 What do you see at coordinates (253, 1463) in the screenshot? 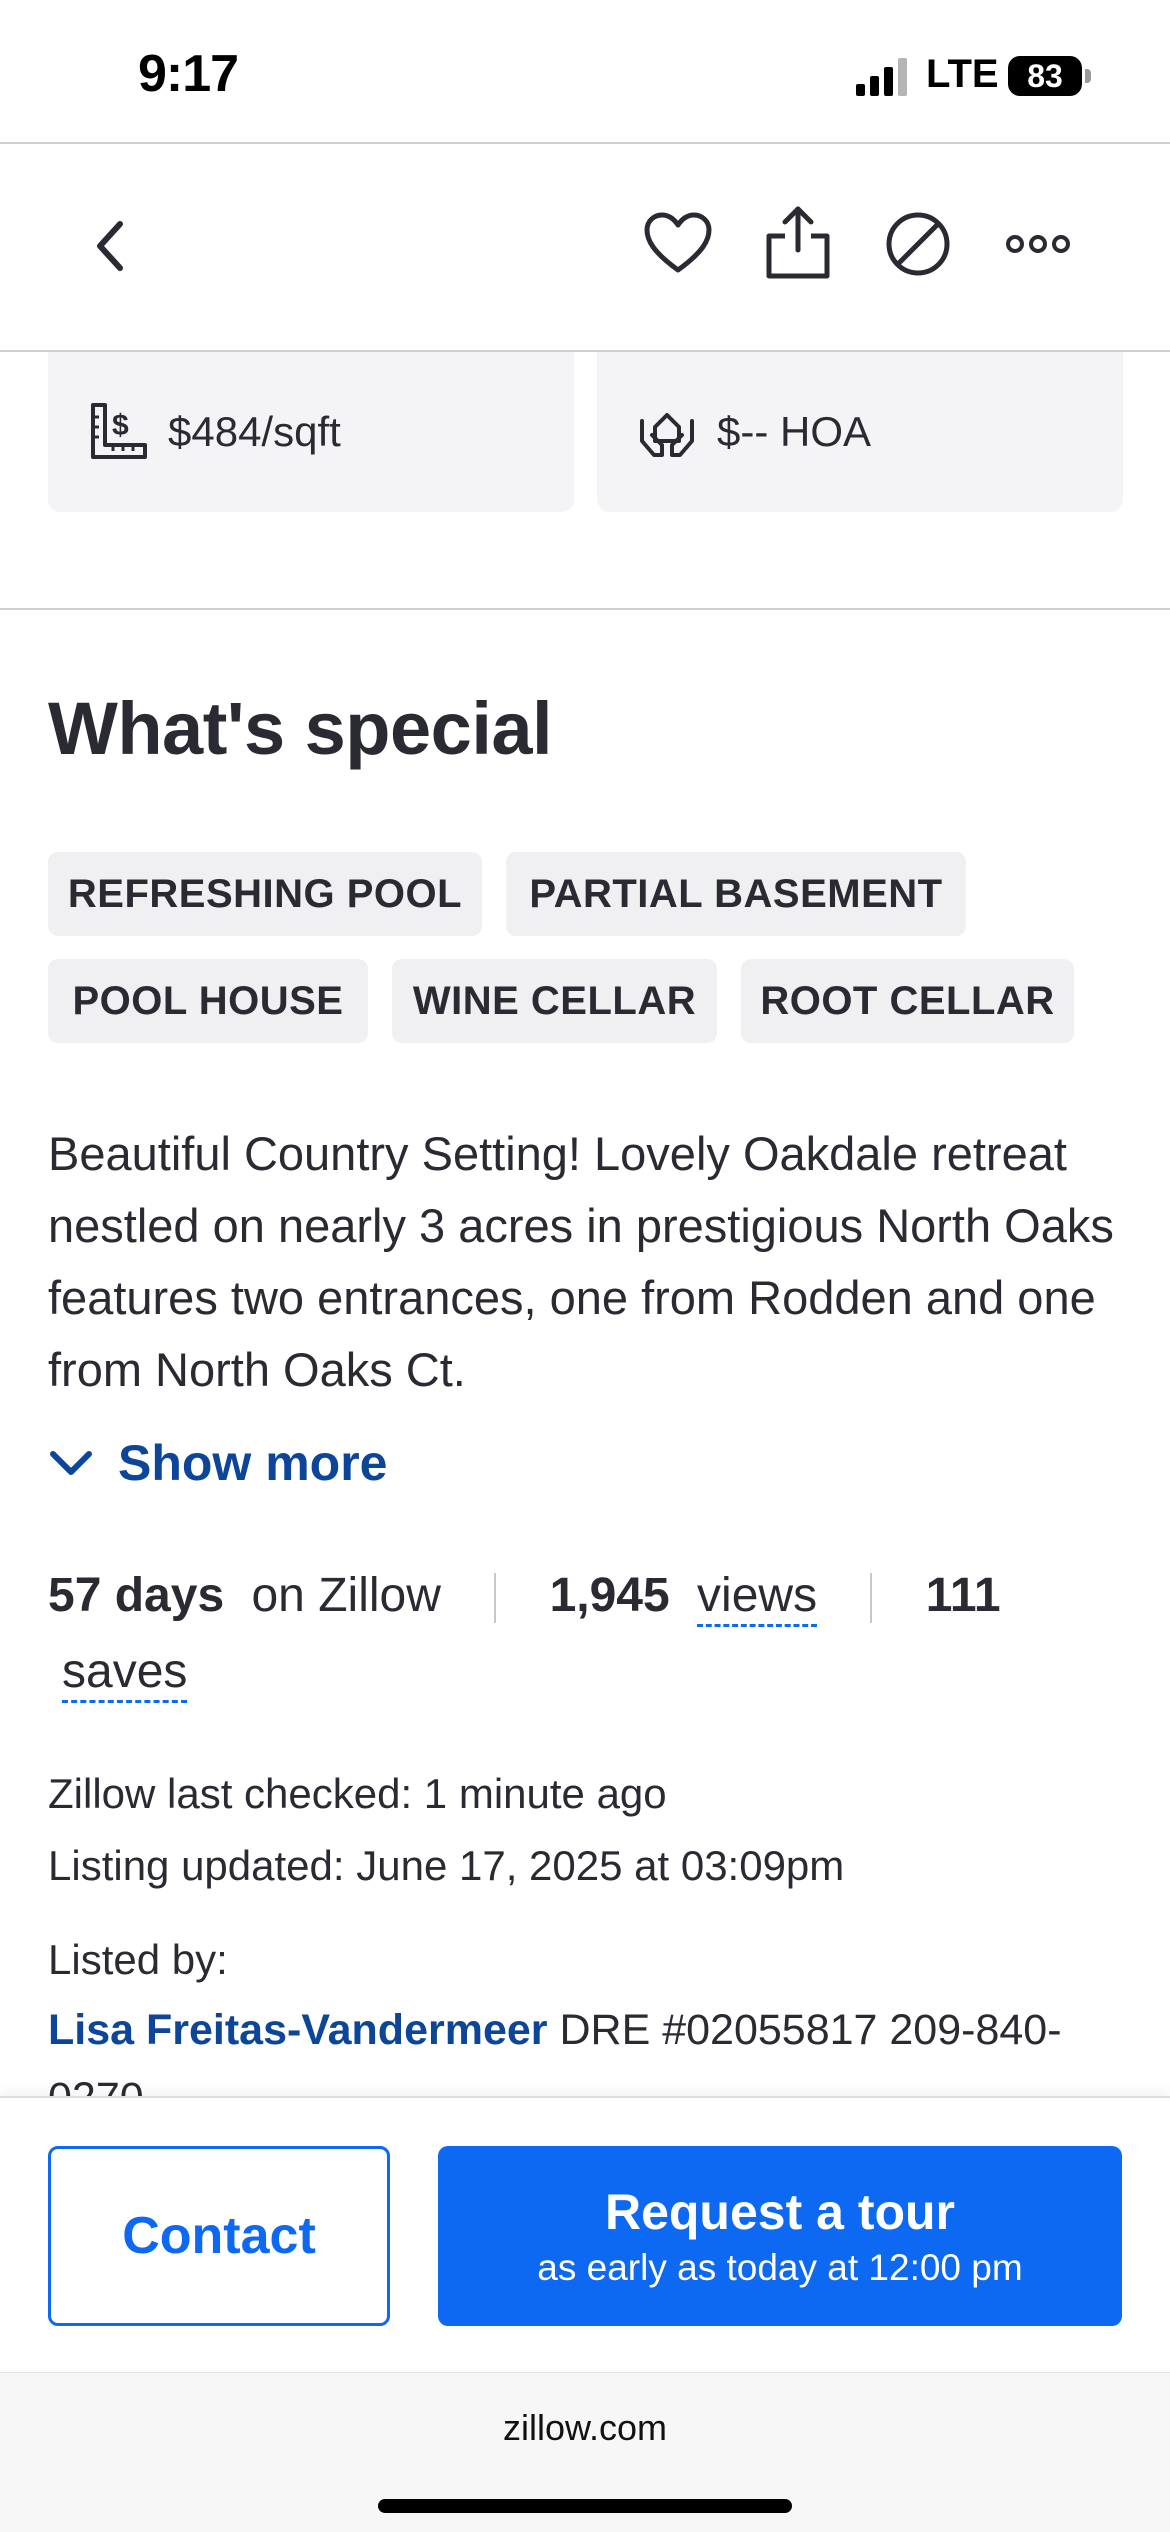
I see `show-more-label: Show more` at bounding box center [253, 1463].